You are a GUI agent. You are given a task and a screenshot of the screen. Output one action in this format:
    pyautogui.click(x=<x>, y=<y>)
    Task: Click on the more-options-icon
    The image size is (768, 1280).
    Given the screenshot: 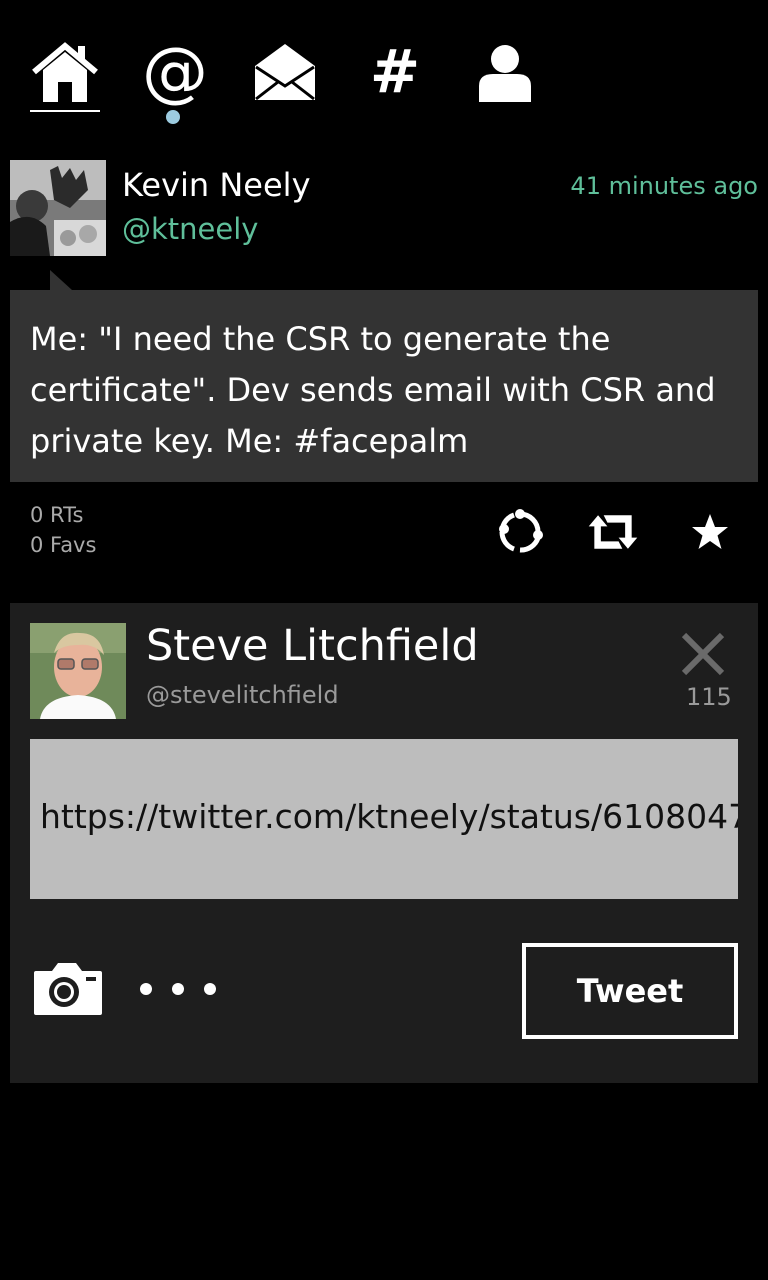 What is the action you would take?
    pyautogui.click(x=178, y=989)
    